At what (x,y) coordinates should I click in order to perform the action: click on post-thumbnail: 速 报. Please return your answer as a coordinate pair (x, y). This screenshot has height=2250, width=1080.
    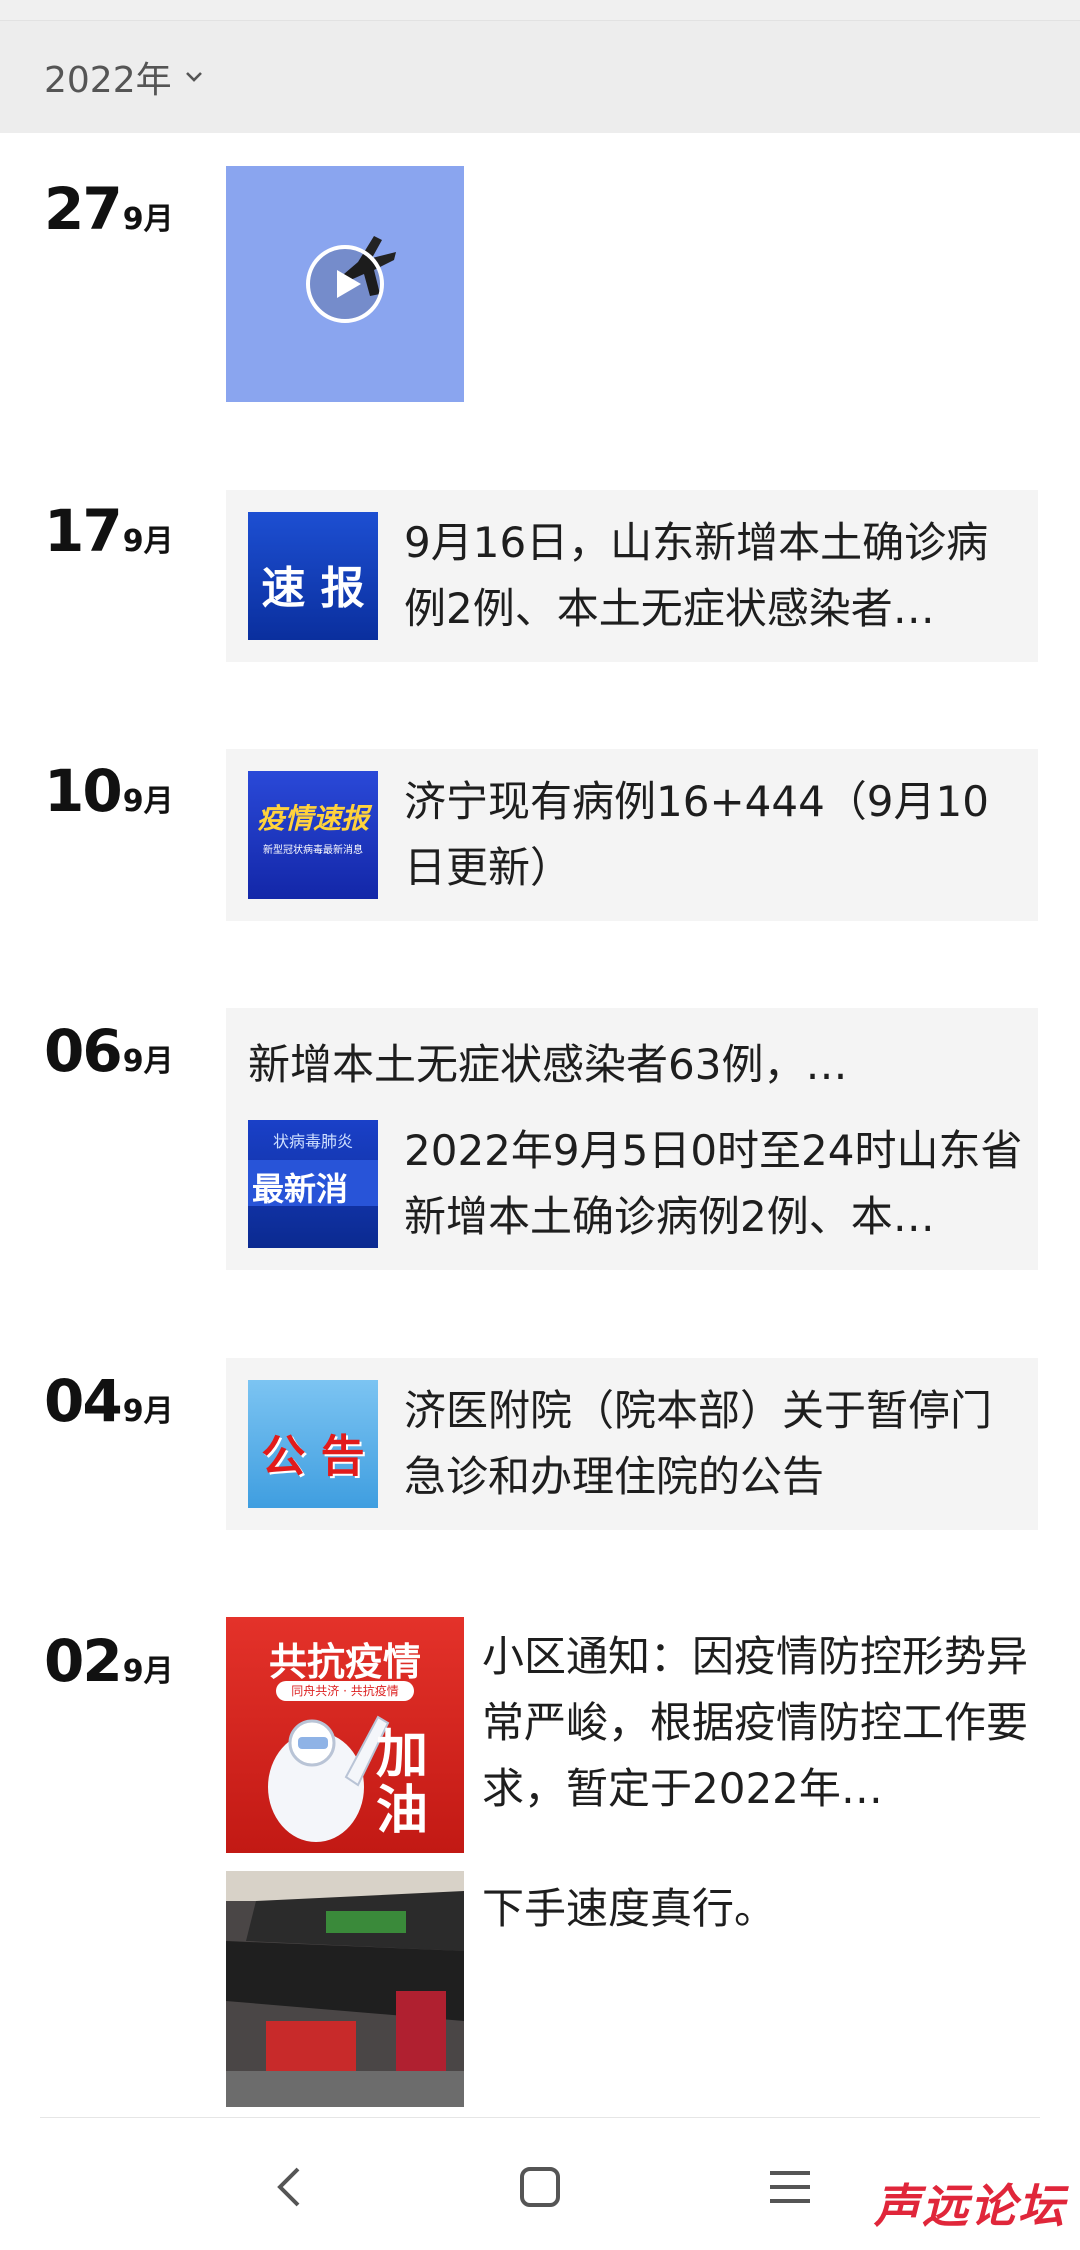
    Looking at the image, I should click on (313, 576).